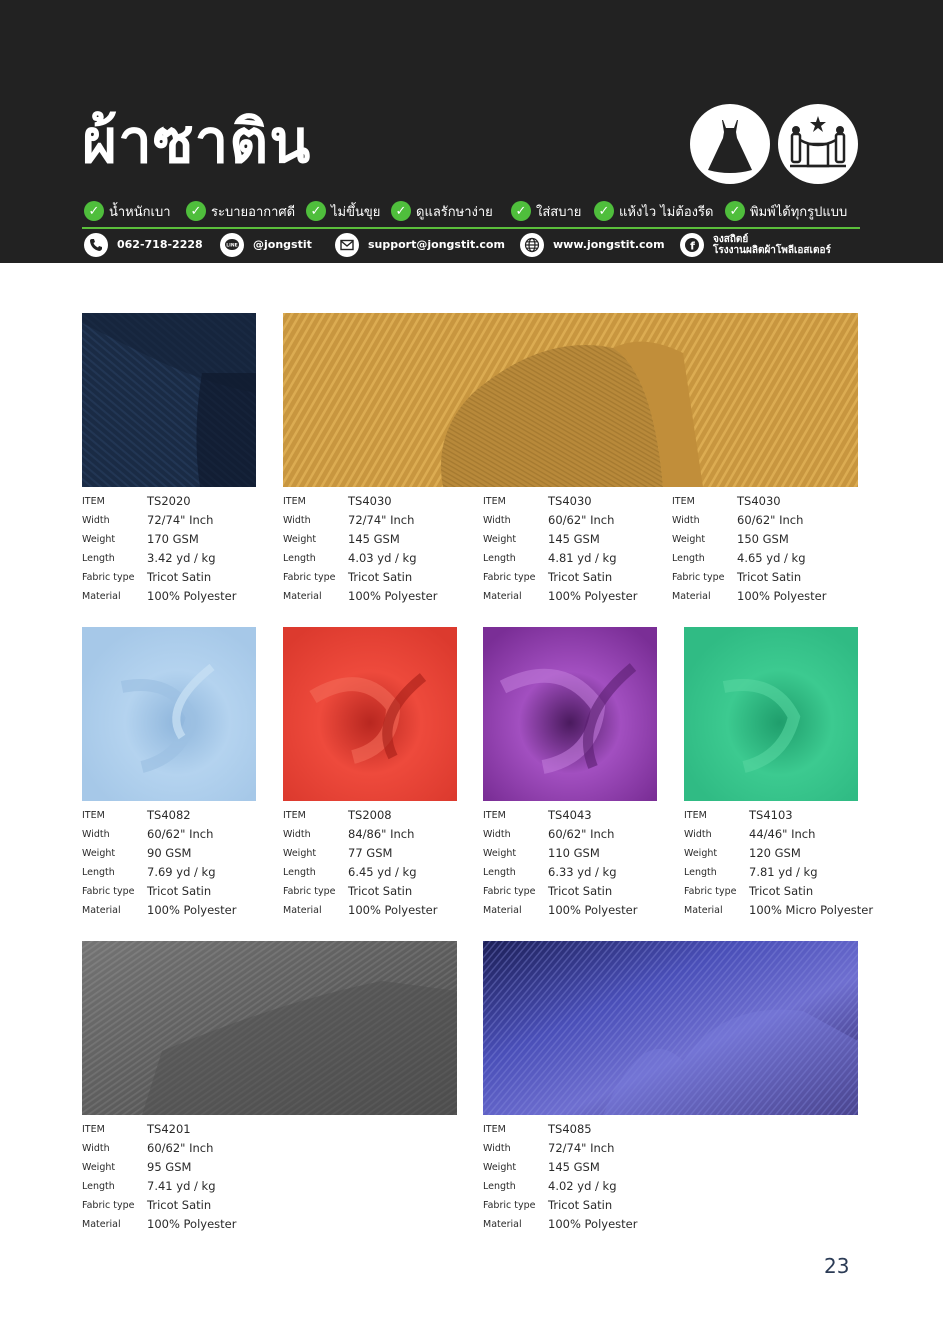  What do you see at coordinates (772, 250) in the screenshot?
I see `facebook-line-2: โรงงานผลิตผ้าโพลีเอสเตอร์` at bounding box center [772, 250].